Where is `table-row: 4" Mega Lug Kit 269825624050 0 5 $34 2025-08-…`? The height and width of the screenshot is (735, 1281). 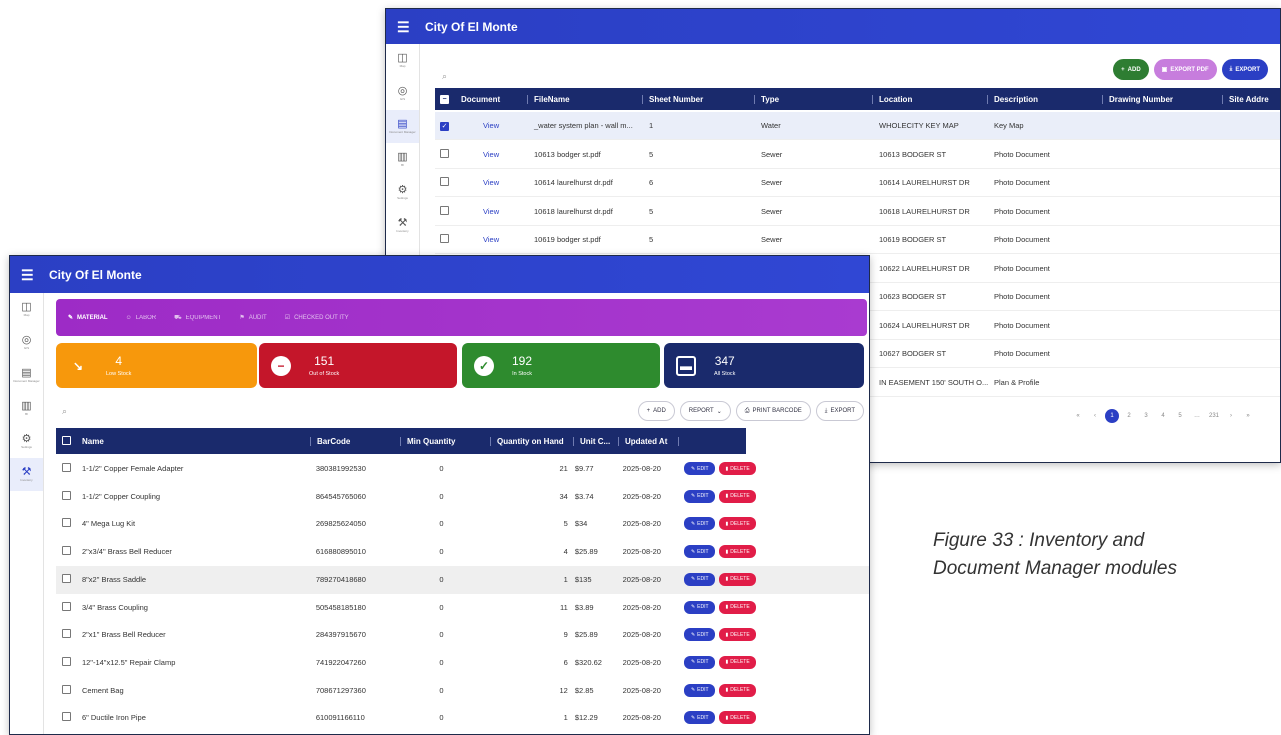 table-row: 4" Mega Lug Kit 269825624050 0 5 $34 2025-08-… is located at coordinates (406, 523).